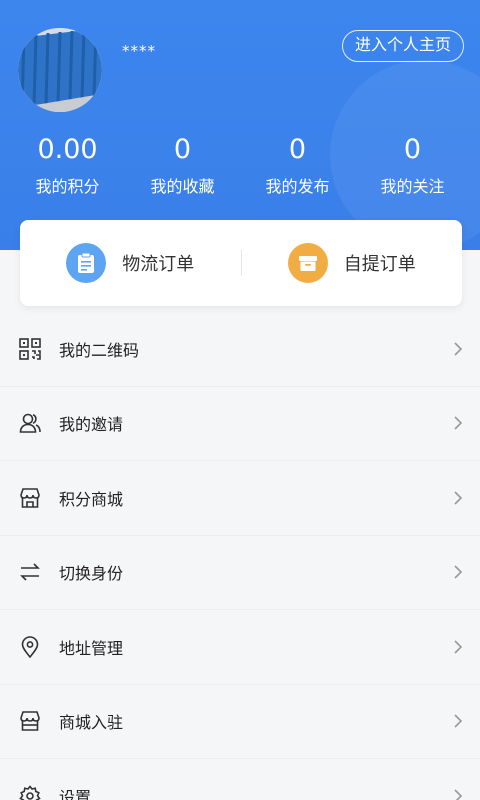 This screenshot has height=800, width=480. I want to click on menu-label: 我的邀请, so click(91, 425).